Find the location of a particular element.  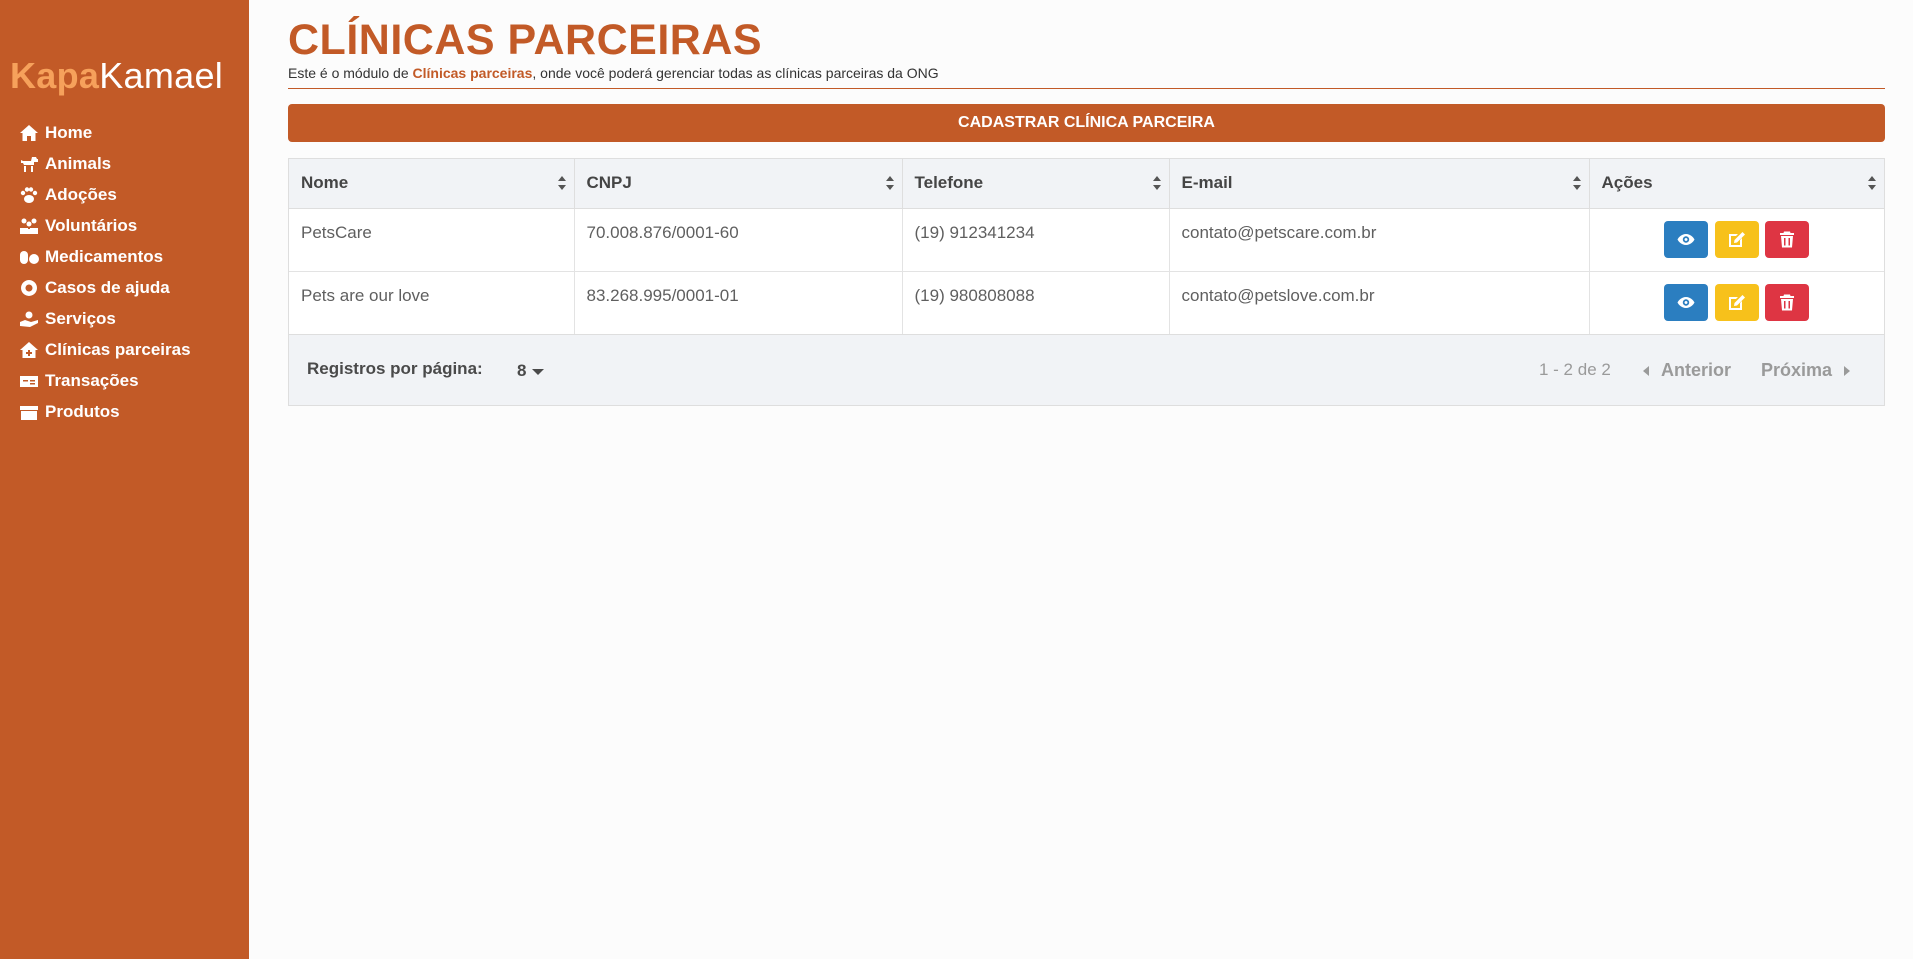

money-bill-icon is located at coordinates (32, 381).